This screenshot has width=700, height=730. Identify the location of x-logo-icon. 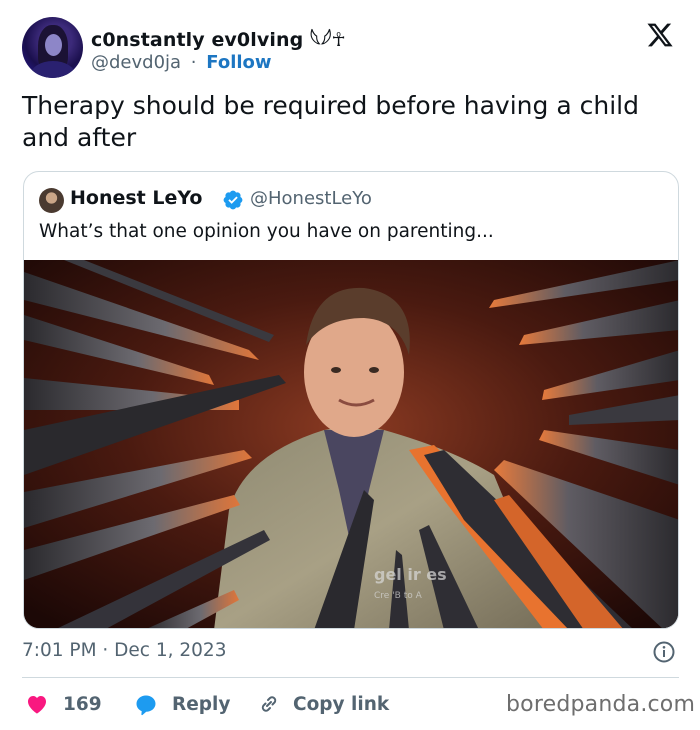
(660, 35).